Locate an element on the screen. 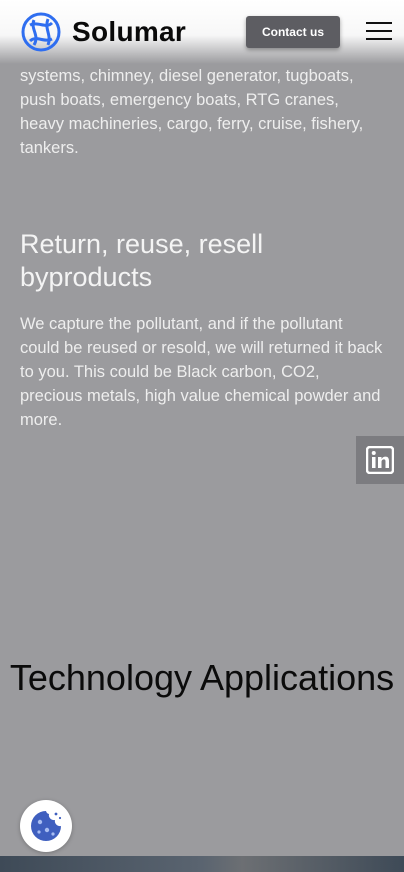  cookie-icon is located at coordinates (46, 826).